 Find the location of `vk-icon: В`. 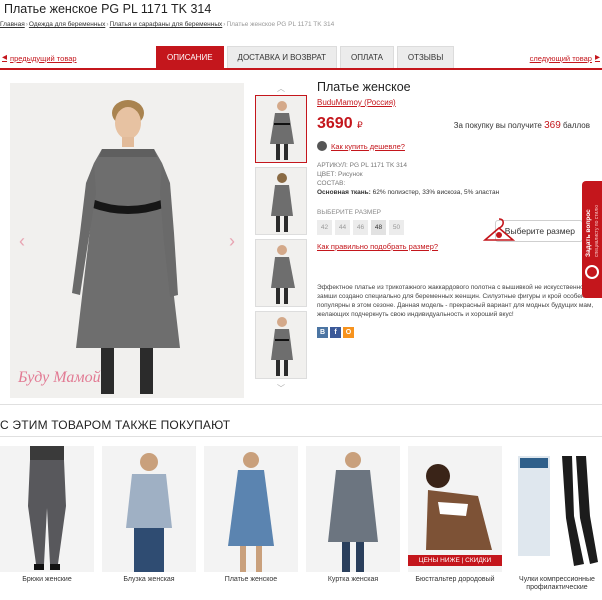

vk-icon: В is located at coordinates (322, 332).